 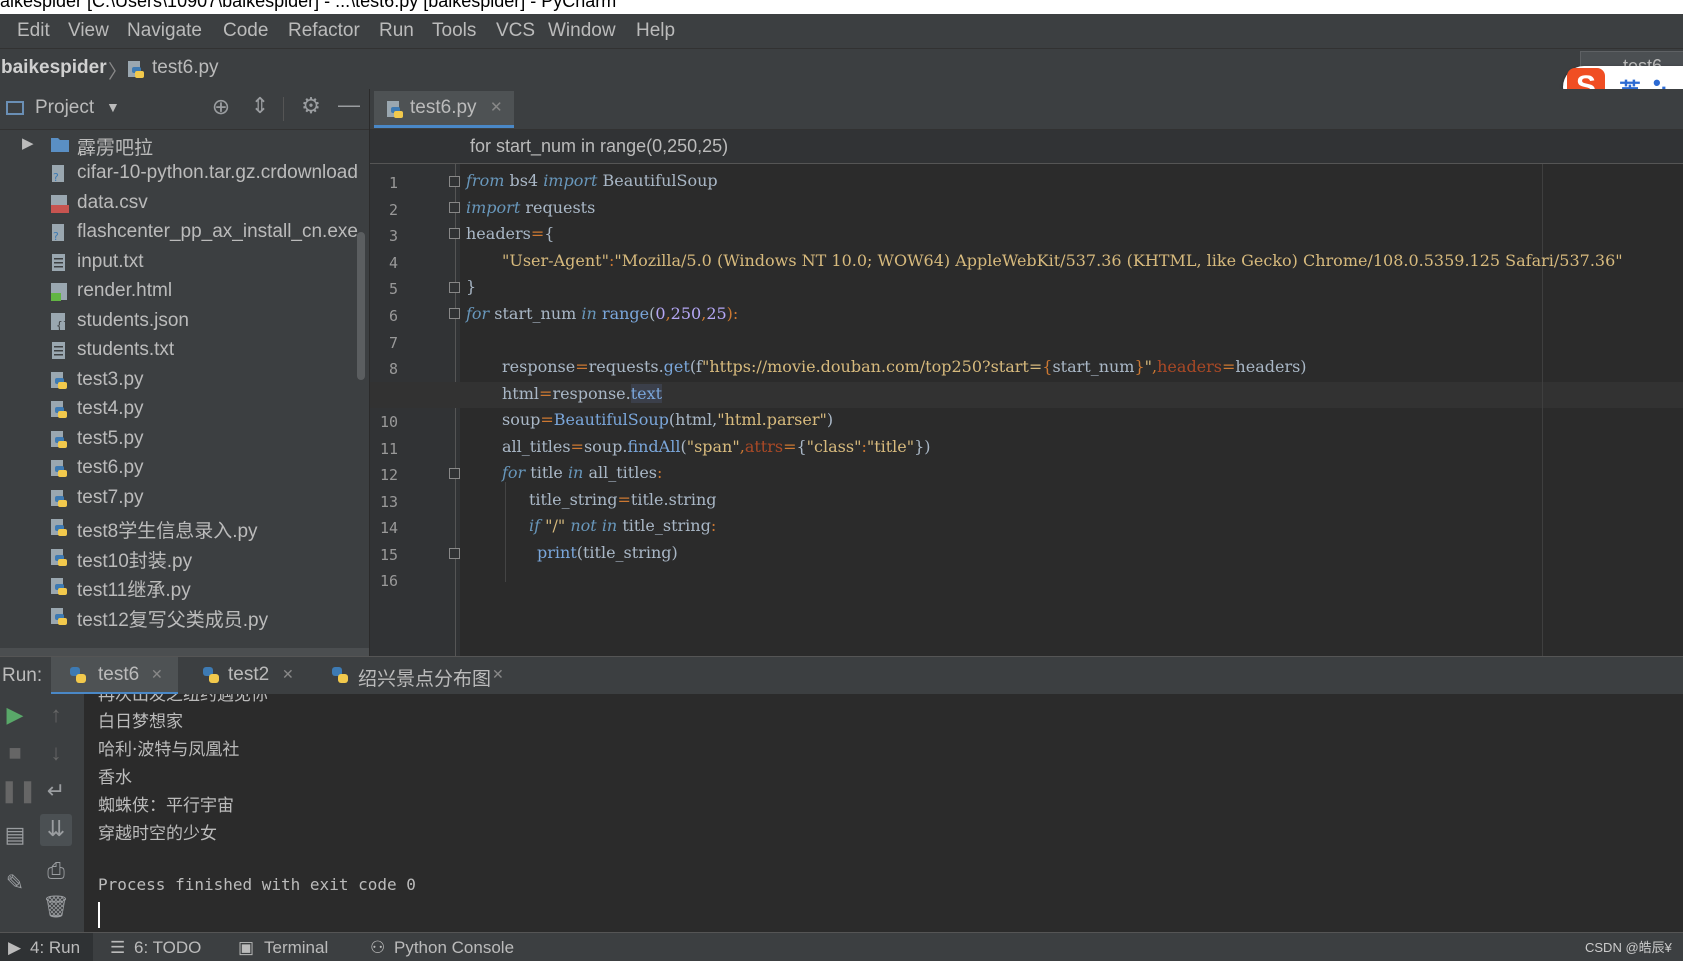 I want to click on line-number: 1, so click(x=393, y=183).